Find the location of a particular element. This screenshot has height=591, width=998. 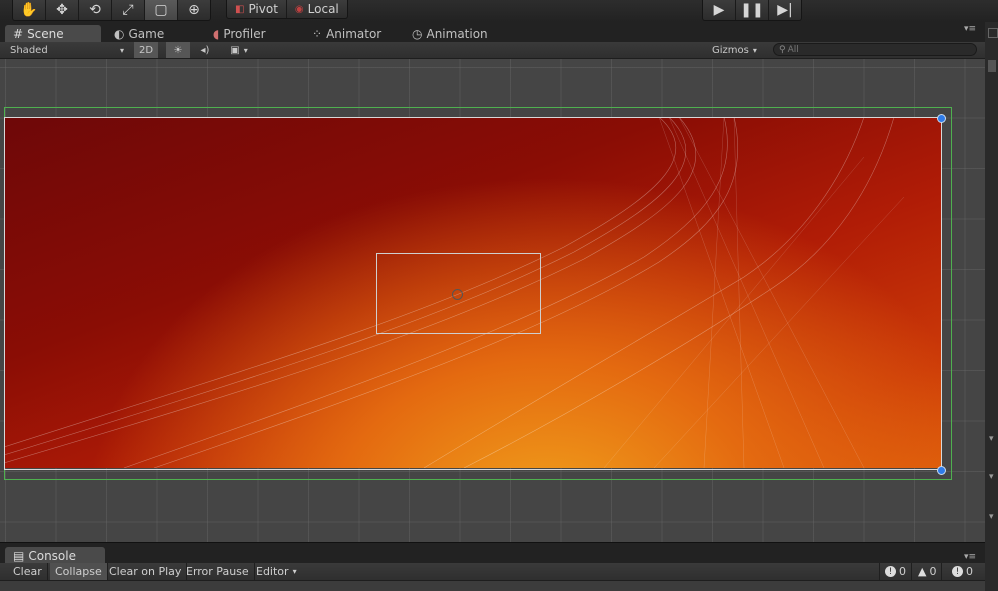

main-toolbar: ✋ ✥ ⟲ ⤢ ▢ ⊕ ◧ Pivot ◉ Local ▶ ❚❚ ▶| is located at coordinates (499, 11).